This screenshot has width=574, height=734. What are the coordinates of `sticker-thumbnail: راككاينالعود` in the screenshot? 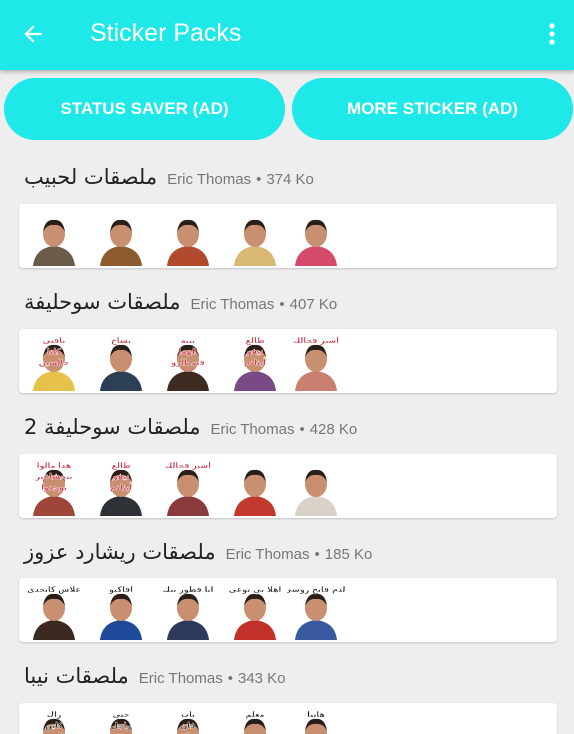 It's located at (54, 720).